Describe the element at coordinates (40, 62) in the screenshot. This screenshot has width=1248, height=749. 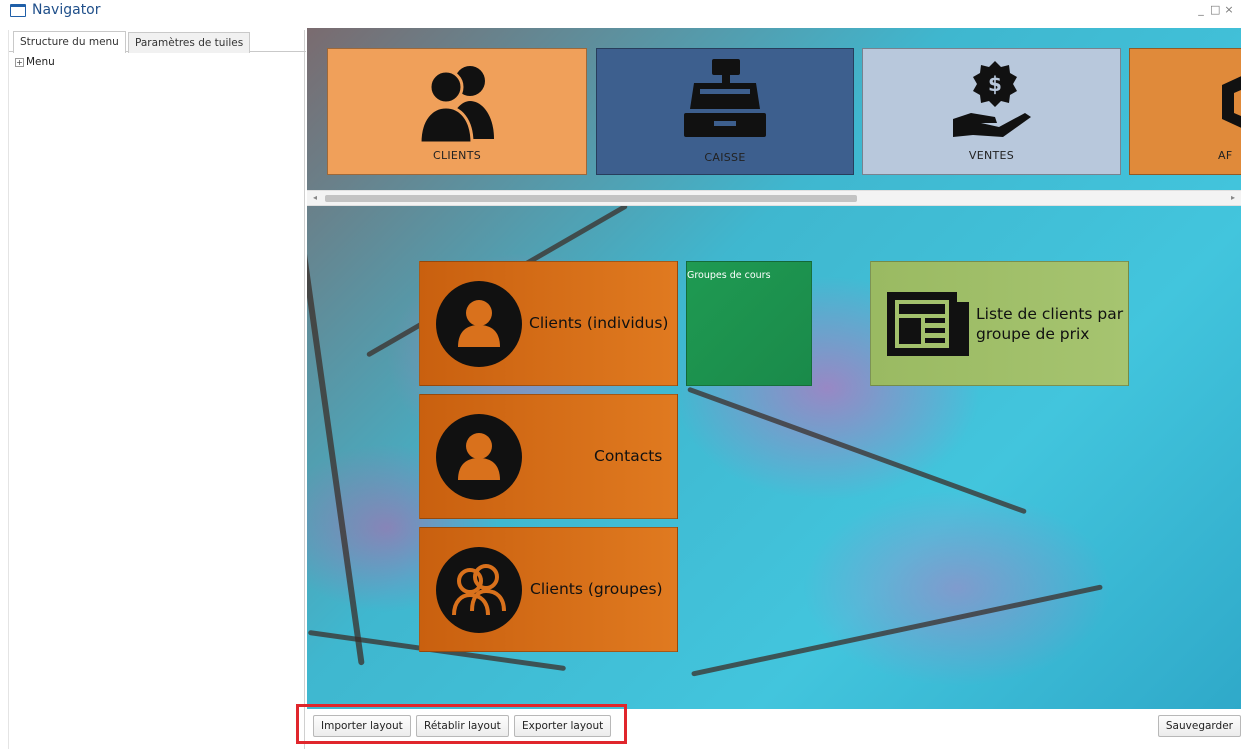
I see `tree-item-menu: Menu` at that location.